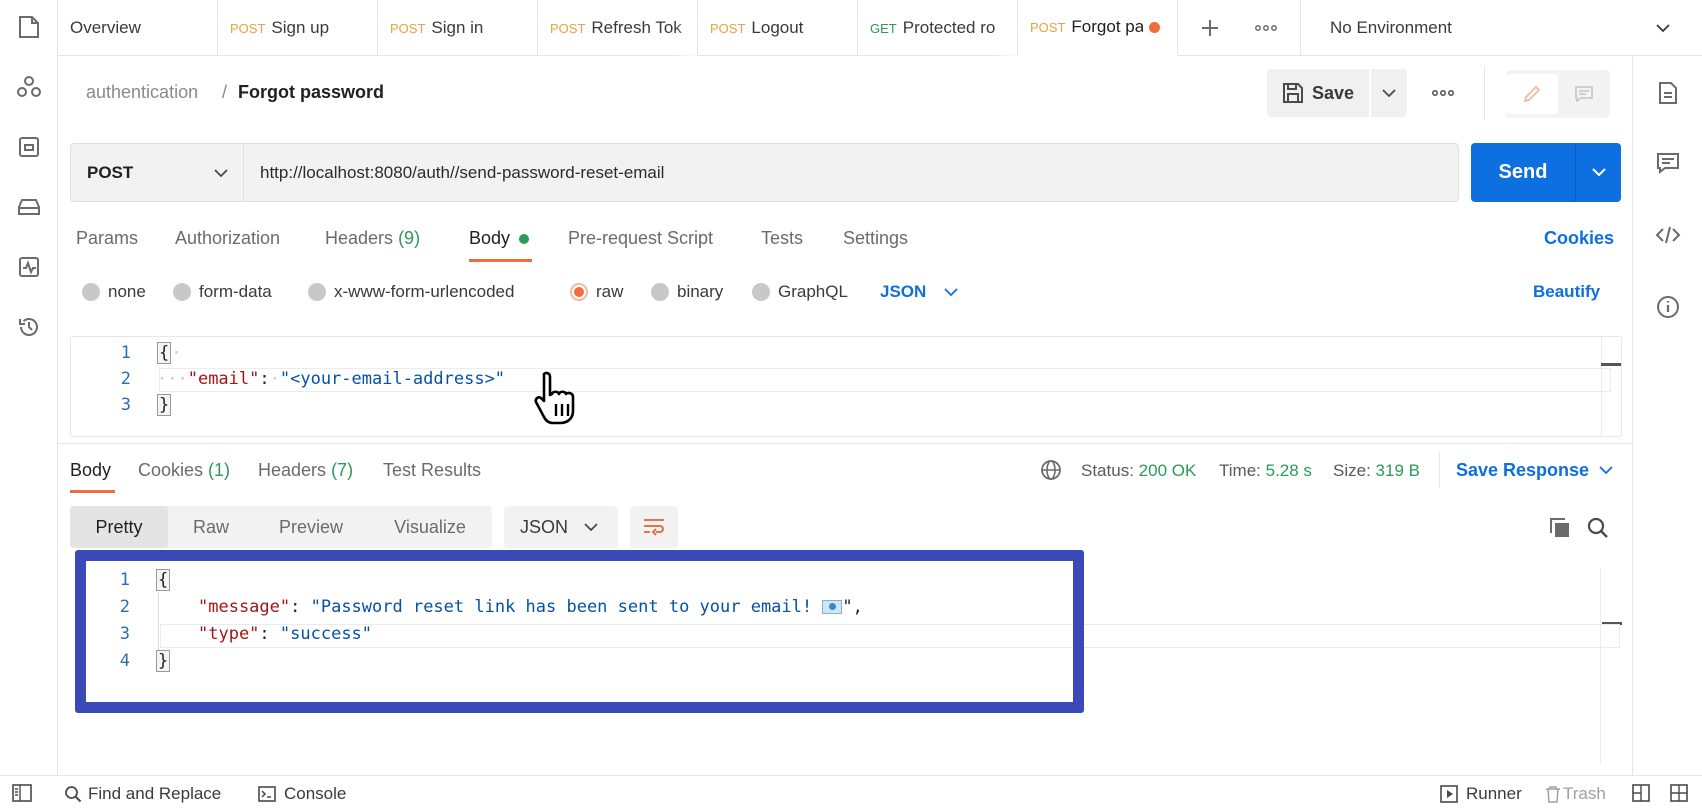 The width and height of the screenshot is (1702, 811). Describe the element at coordinates (1210, 28) in the screenshot. I see `add-tab-icon` at that location.